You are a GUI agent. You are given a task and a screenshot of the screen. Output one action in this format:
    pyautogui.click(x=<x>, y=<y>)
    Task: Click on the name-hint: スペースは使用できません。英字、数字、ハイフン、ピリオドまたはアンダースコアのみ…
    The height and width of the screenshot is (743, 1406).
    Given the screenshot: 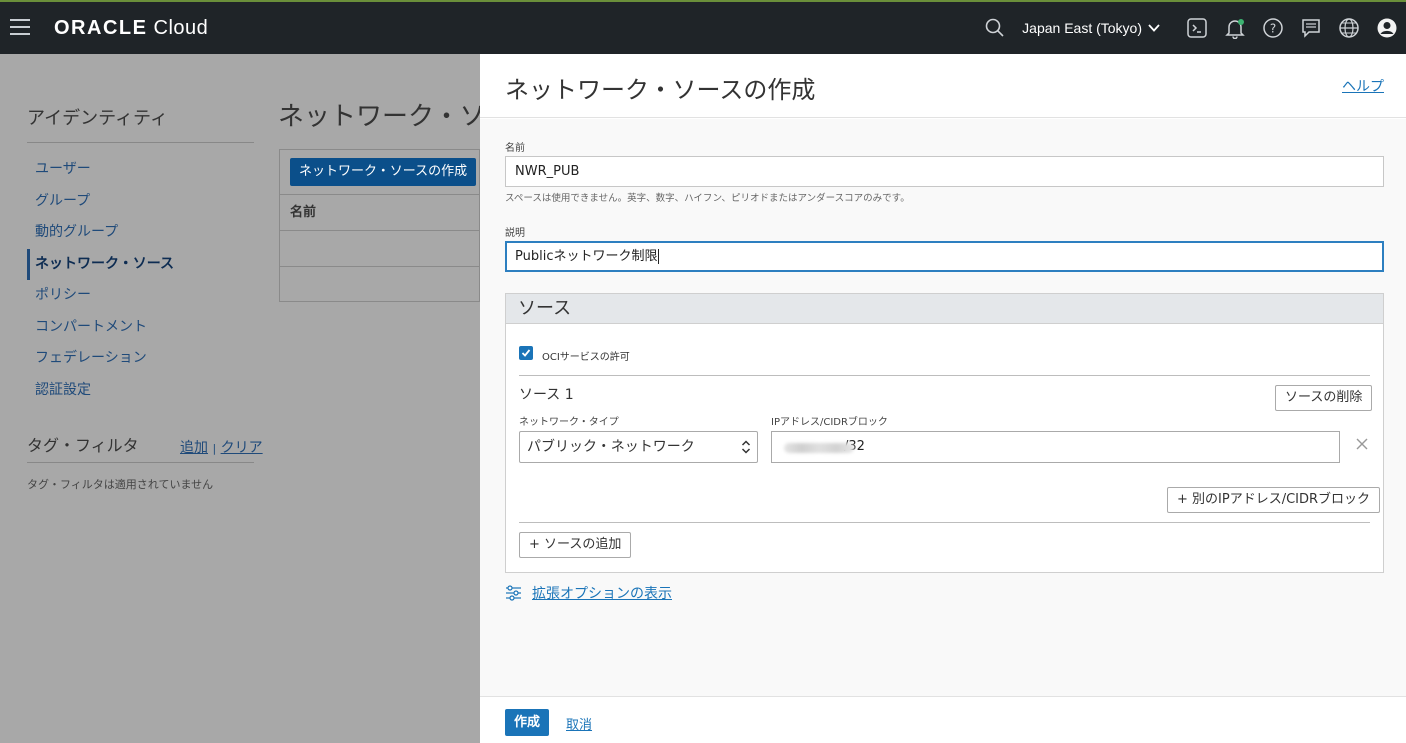 What is the action you would take?
    pyautogui.click(x=707, y=198)
    